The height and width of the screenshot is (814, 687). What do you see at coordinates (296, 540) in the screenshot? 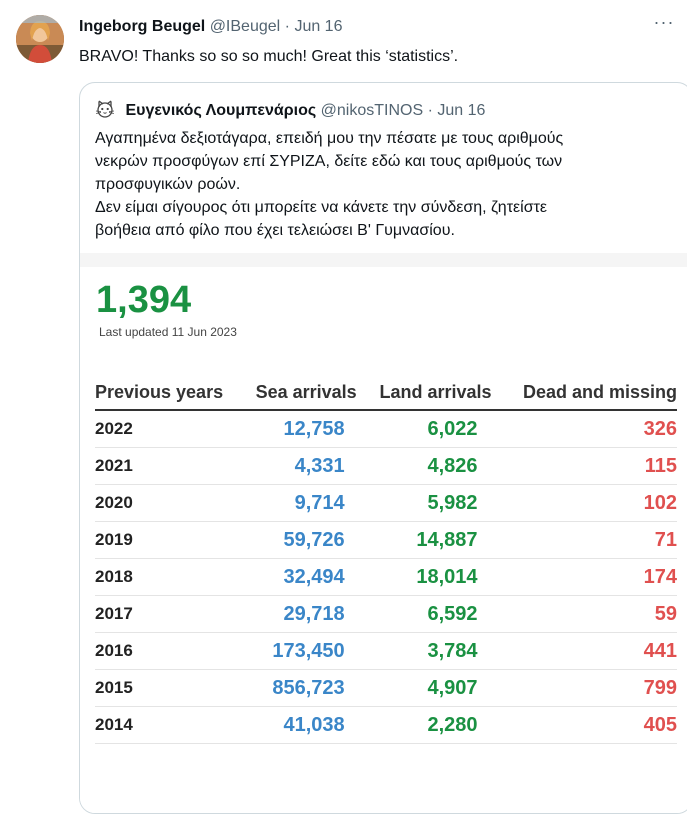
I see `sea-arrivals-cell: 59,726` at bounding box center [296, 540].